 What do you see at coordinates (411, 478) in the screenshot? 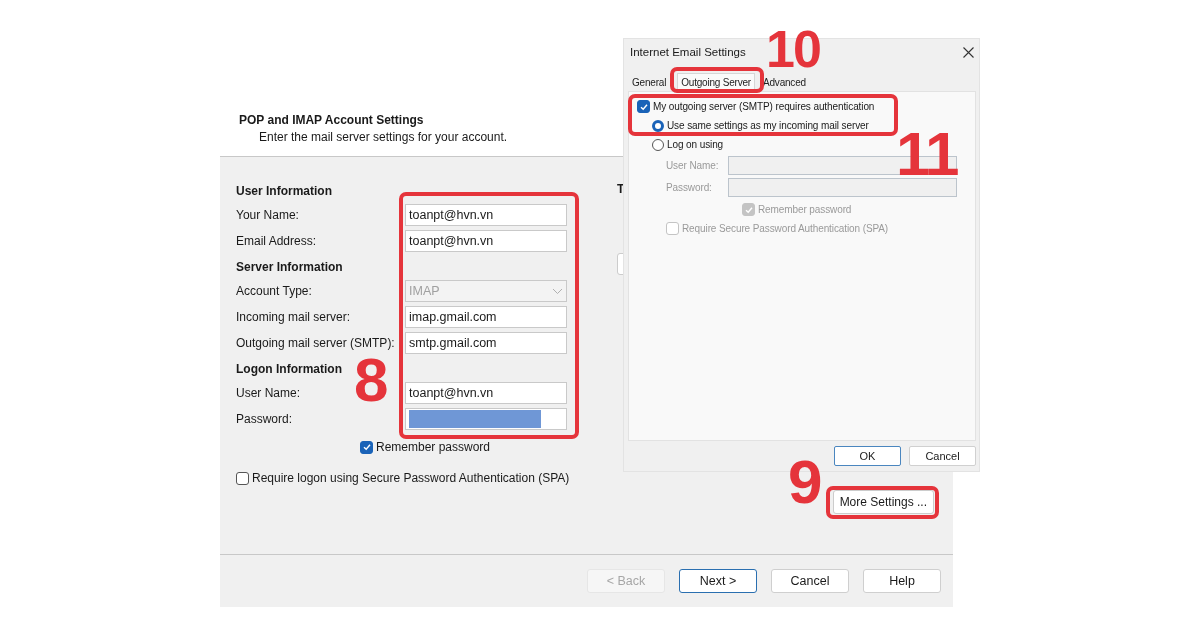
I see `checkbox-label: Require logon using Secure Password Authentication (SPA)` at bounding box center [411, 478].